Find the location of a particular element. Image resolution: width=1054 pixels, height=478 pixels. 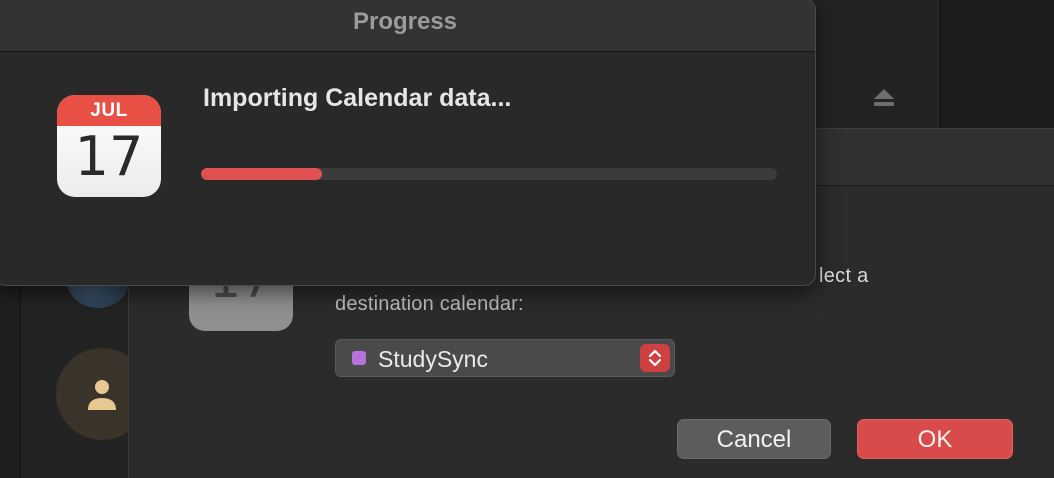

calendar-color-swatch is located at coordinates (359, 358).